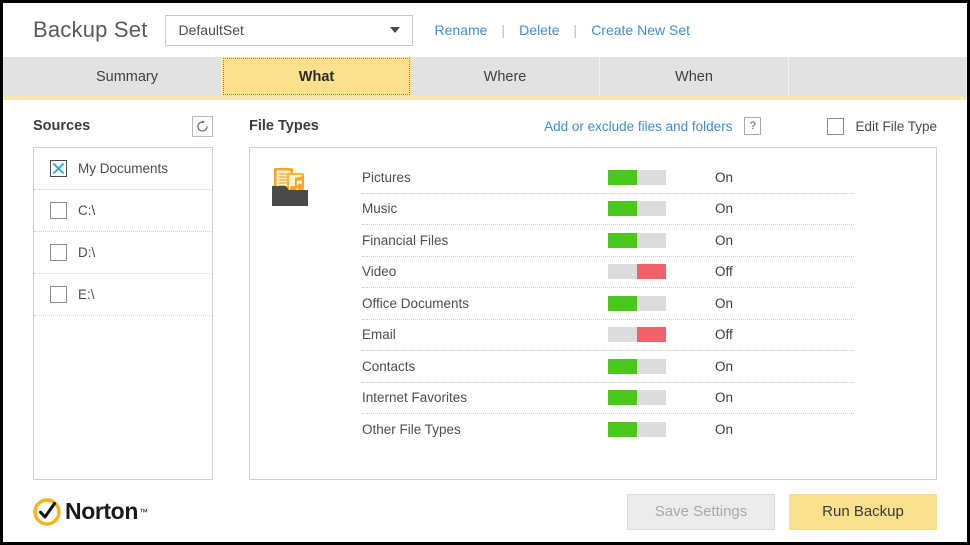 Image resolution: width=970 pixels, height=545 pixels. I want to click on tab-bar: Summary What Where When, so click(485, 78).